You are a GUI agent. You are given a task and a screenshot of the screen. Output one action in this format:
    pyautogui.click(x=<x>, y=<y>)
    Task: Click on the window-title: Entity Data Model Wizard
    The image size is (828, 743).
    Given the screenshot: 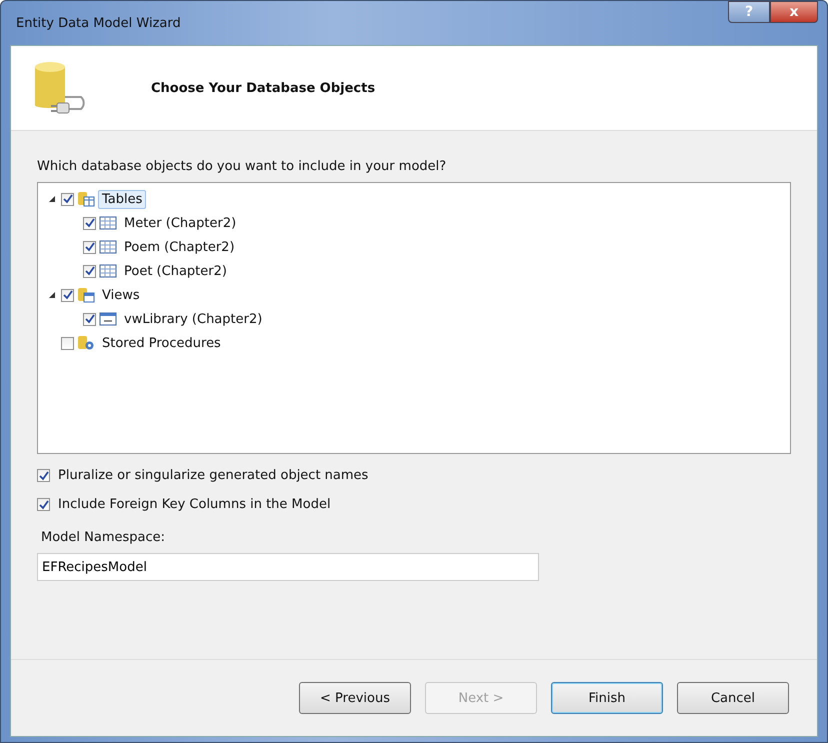 What is the action you would take?
    pyautogui.click(x=98, y=23)
    